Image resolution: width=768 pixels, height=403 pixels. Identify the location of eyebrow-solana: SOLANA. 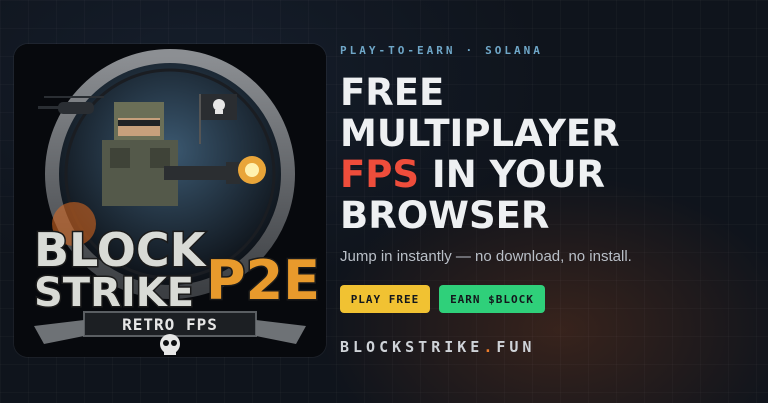
(514, 50).